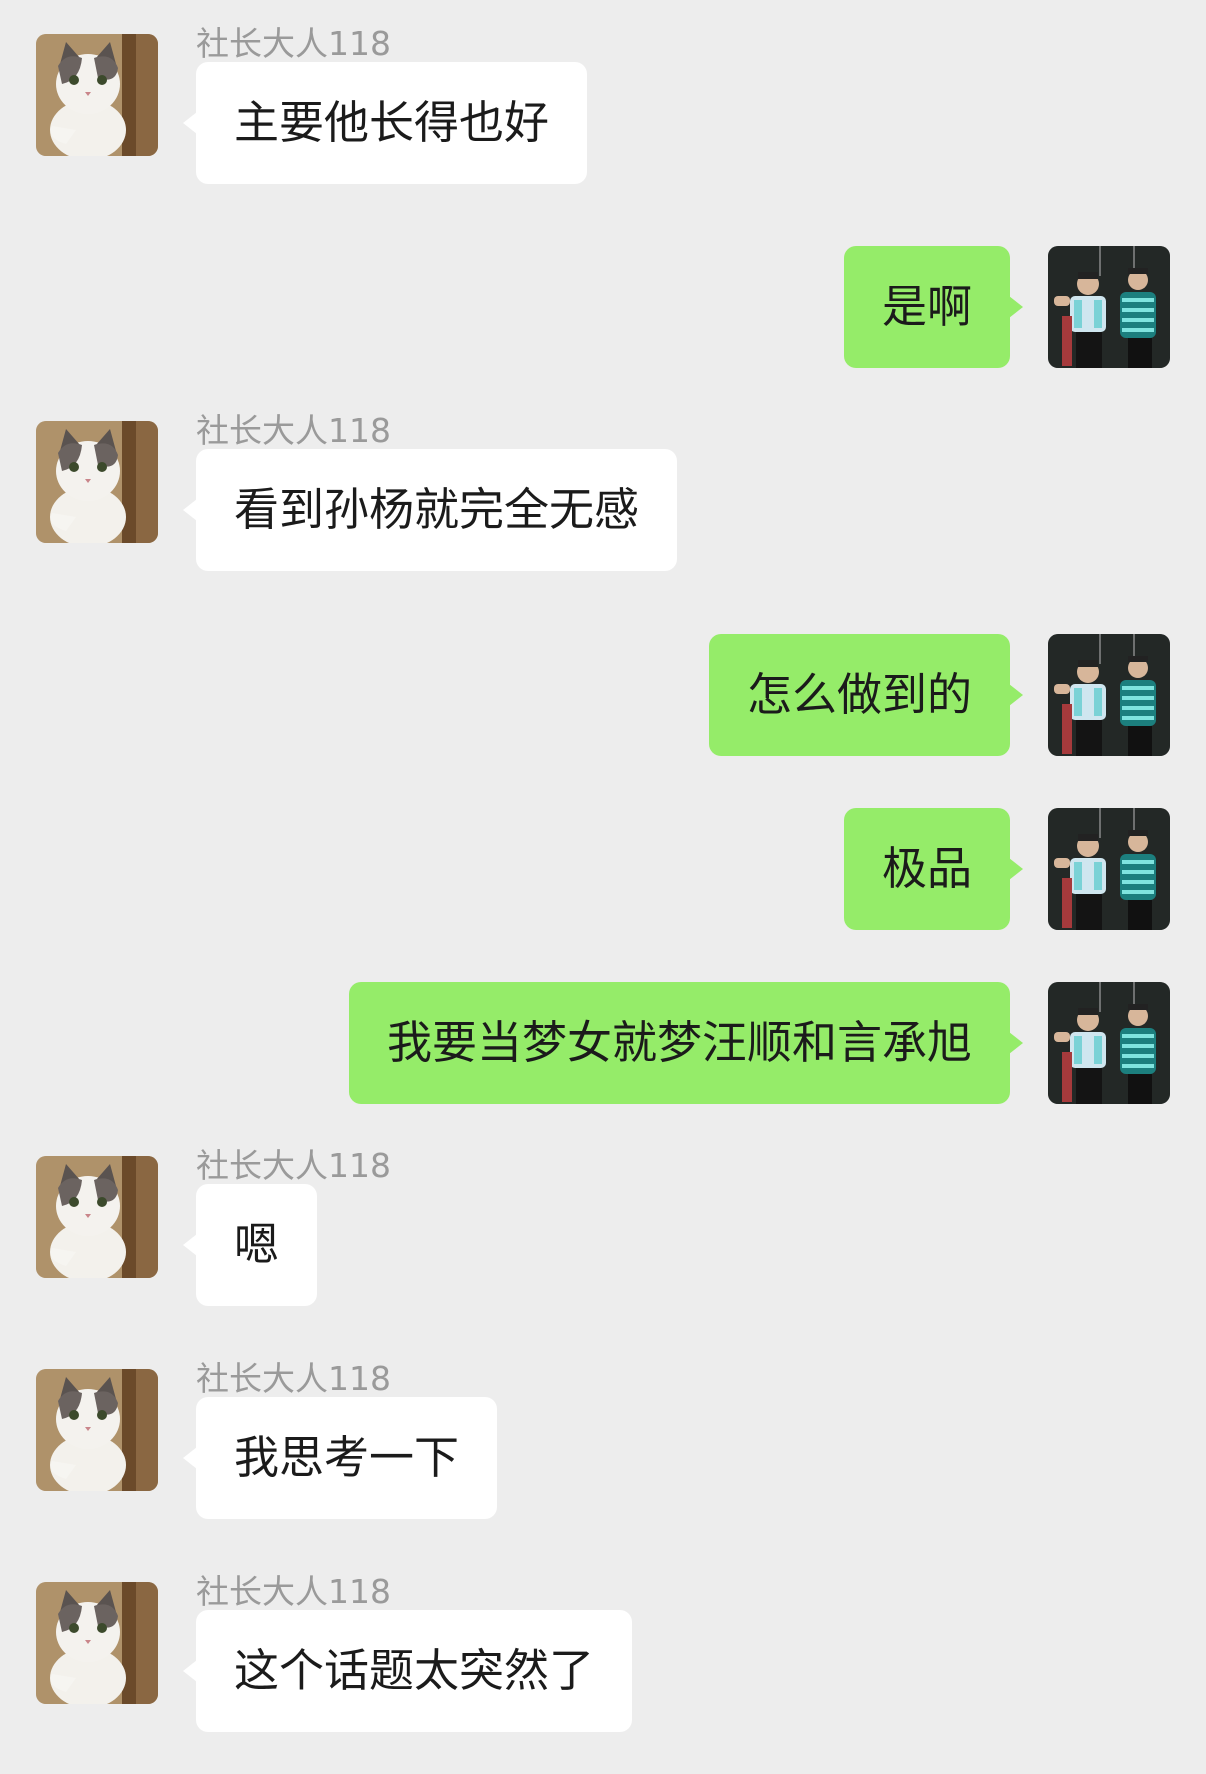  Describe the element at coordinates (686, 1043) in the screenshot. I see `message-bubble: 我要当梦女就梦汪顺和言承旭` at that location.